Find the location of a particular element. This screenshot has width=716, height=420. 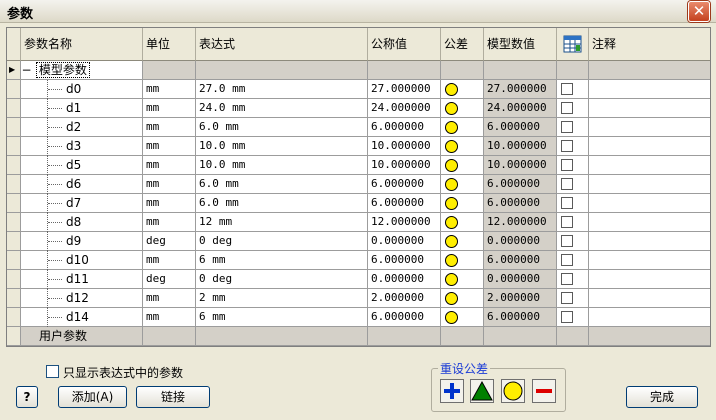

tolerance-mean-button is located at coordinates (482, 391).